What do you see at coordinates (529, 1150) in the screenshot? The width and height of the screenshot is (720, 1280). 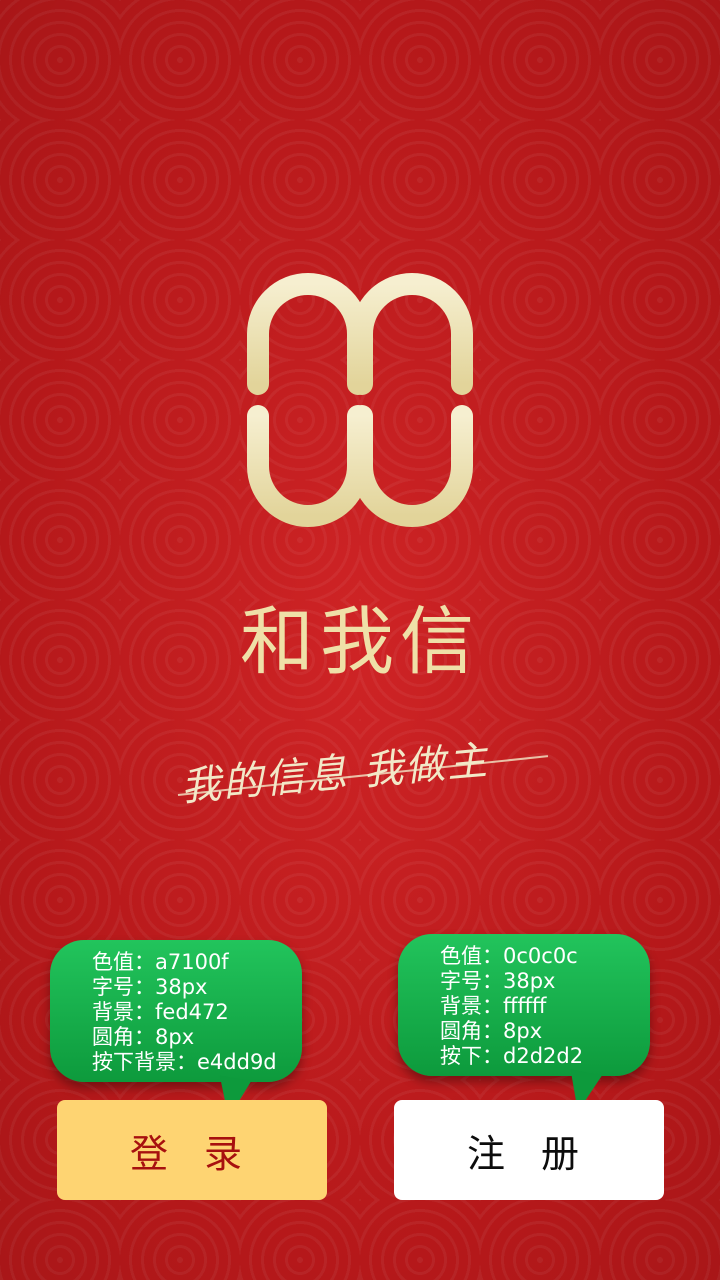 I see `register-button: 注 册` at bounding box center [529, 1150].